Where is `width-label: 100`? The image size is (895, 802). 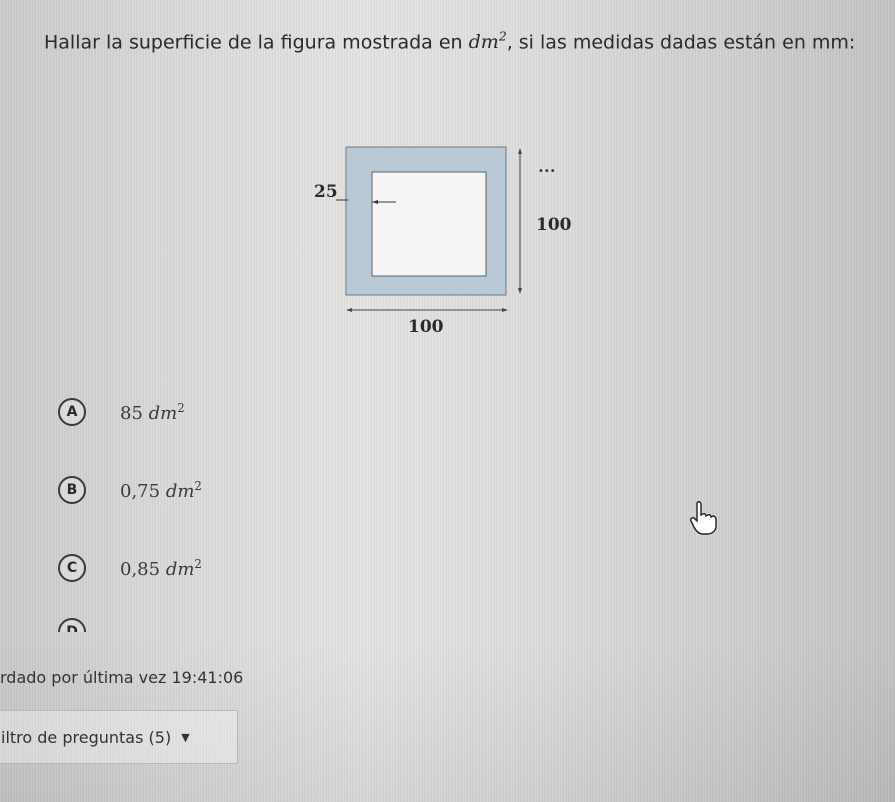
width-label: 100 is located at coordinates (426, 327).